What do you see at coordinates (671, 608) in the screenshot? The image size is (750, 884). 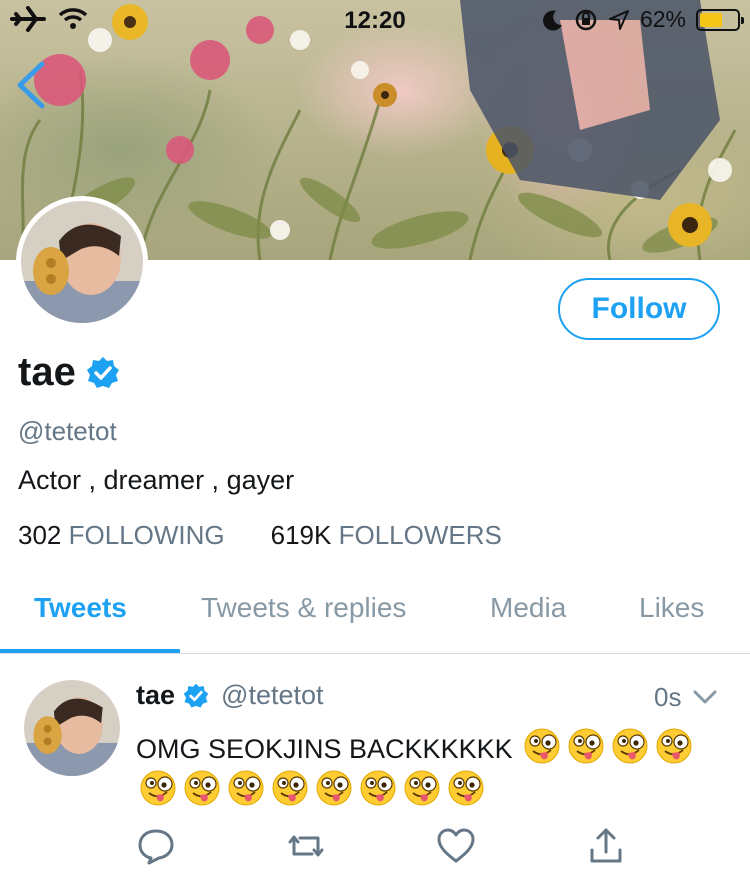 I see `tab-likes: Likes` at bounding box center [671, 608].